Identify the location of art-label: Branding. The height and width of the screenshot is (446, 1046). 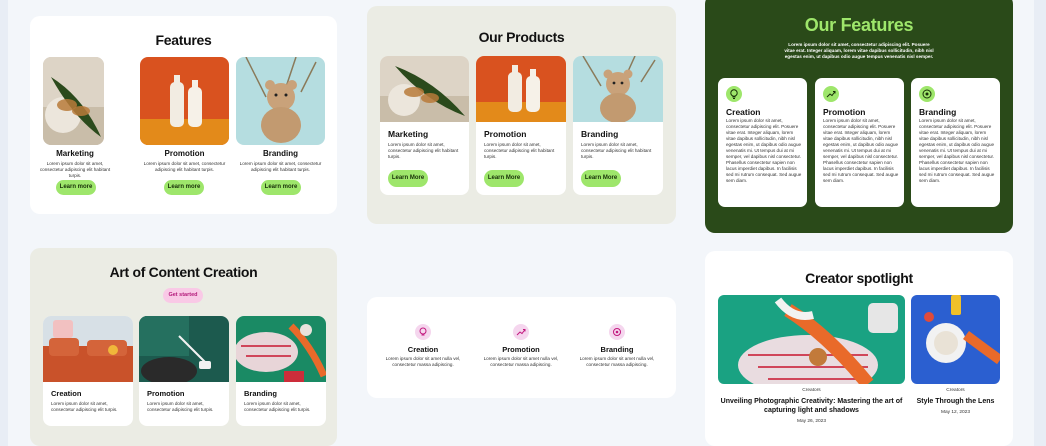
(260, 393).